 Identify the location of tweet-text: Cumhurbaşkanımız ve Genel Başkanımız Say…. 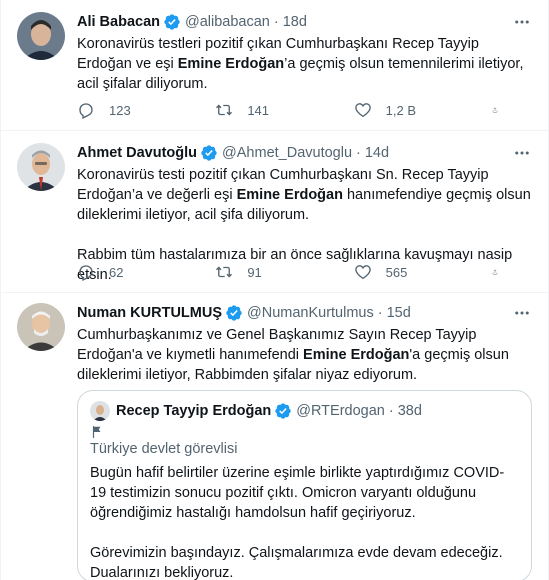
(295, 355).